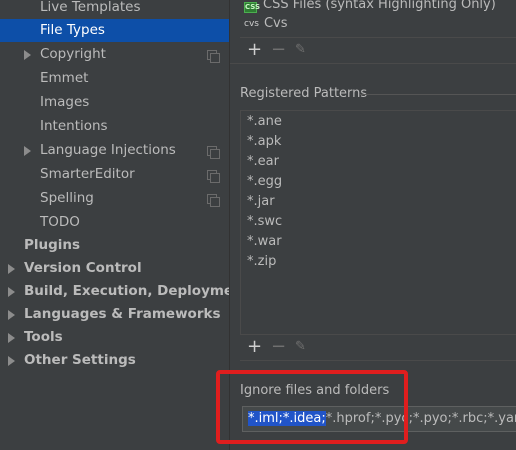  Describe the element at coordinates (287, 418) in the screenshot. I see `selected-text: *.iml;*.idea;` at that location.